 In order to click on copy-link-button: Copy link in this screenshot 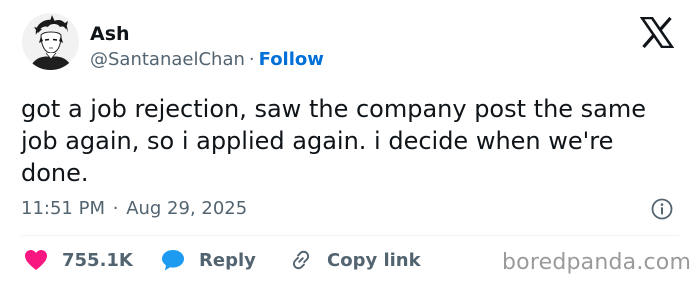, I will do `click(355, 260)`.